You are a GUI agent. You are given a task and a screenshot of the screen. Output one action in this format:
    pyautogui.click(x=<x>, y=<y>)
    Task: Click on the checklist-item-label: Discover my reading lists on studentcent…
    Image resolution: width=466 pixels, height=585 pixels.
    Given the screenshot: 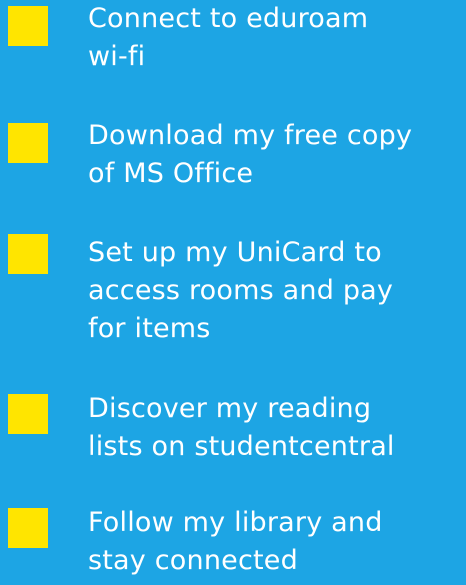 What is the action you would take?
    pyautogui.click(x=241, y=427)
    